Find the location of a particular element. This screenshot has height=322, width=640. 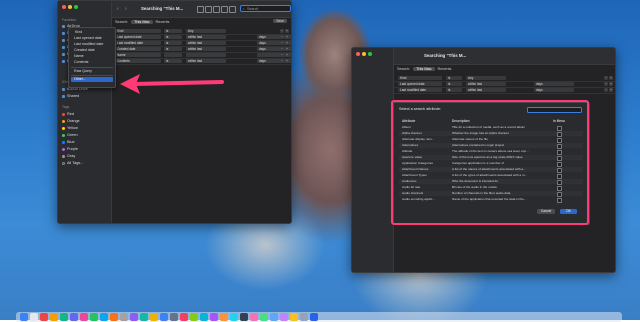

criteria-popup-a: Last opened date is located at coordinates (420, 84).